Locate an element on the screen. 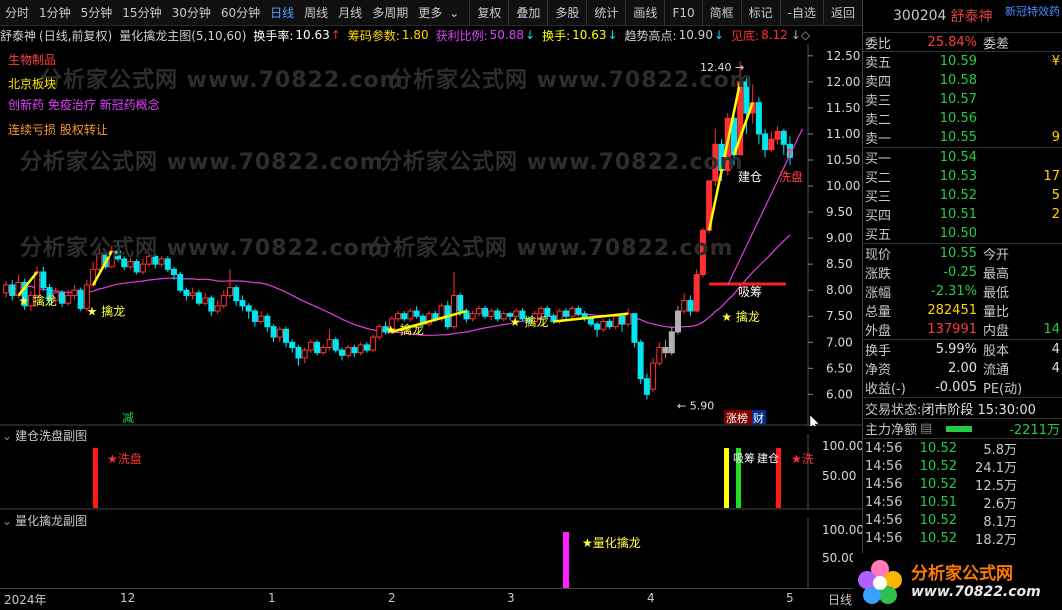 The height and width of the screenshot is (610, 1062). period-tab: 多周期 is located at coordinates (390, 13).